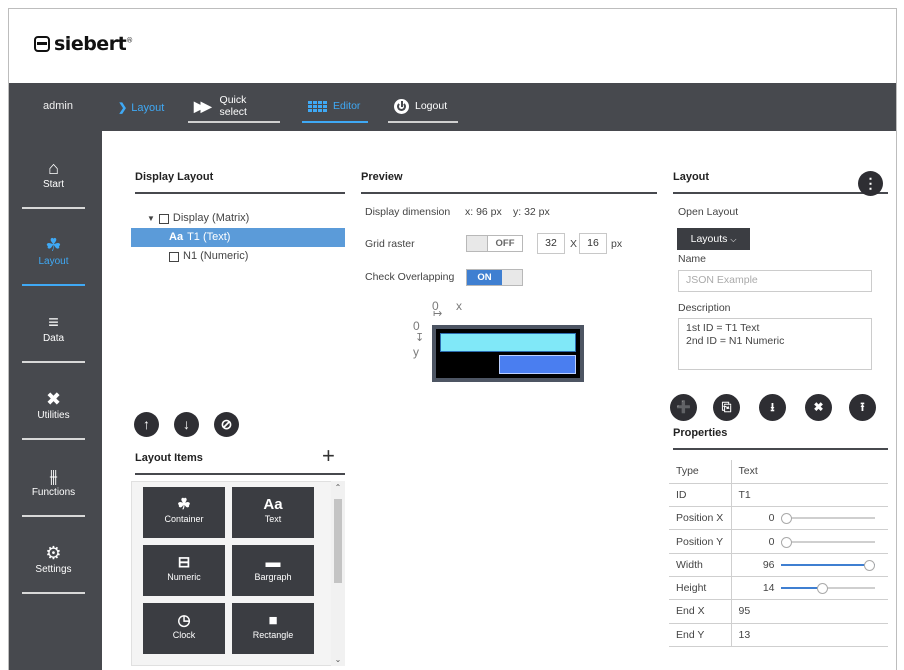 The image size is (904, 670). Describe the element at coordinates (273, 628) in the screenshot. I see `tile-rectangle: ■ Rectangle` at that location.